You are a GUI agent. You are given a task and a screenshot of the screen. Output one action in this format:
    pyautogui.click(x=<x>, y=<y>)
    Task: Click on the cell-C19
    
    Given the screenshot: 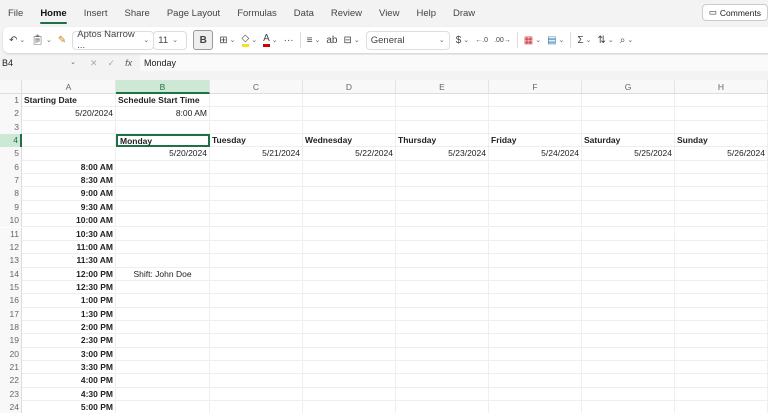 What is the action you would take?
    pyautogui.click(x=256, y=341)
    